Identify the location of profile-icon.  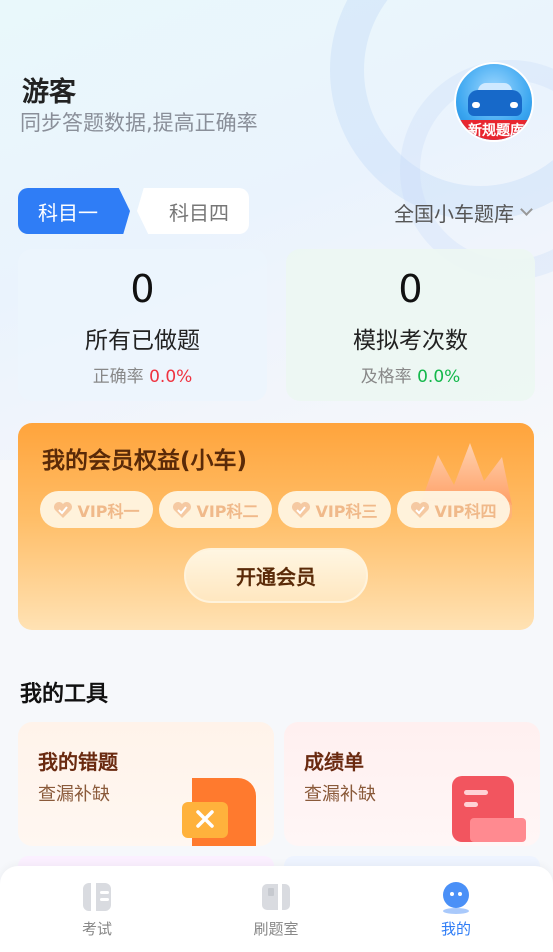
(456, 898).